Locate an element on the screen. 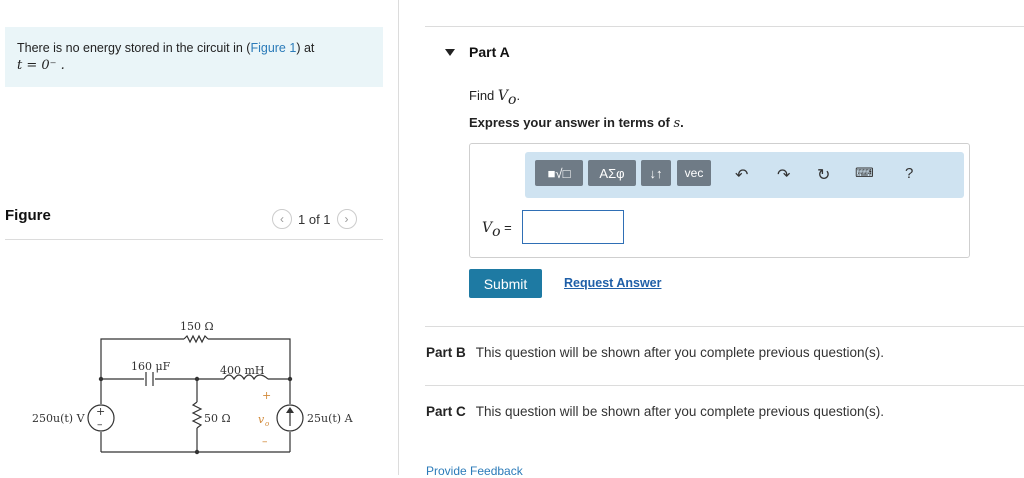  parta-divider is located at coordinates (724, 26).